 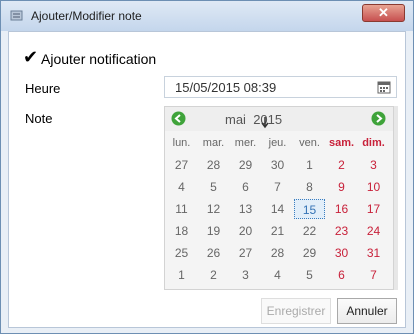 What do you see at coordinates (226, 87) in the screenshot?
I see `heure-value: 15/05/2015 08:39` at bounding box center [226, 87].